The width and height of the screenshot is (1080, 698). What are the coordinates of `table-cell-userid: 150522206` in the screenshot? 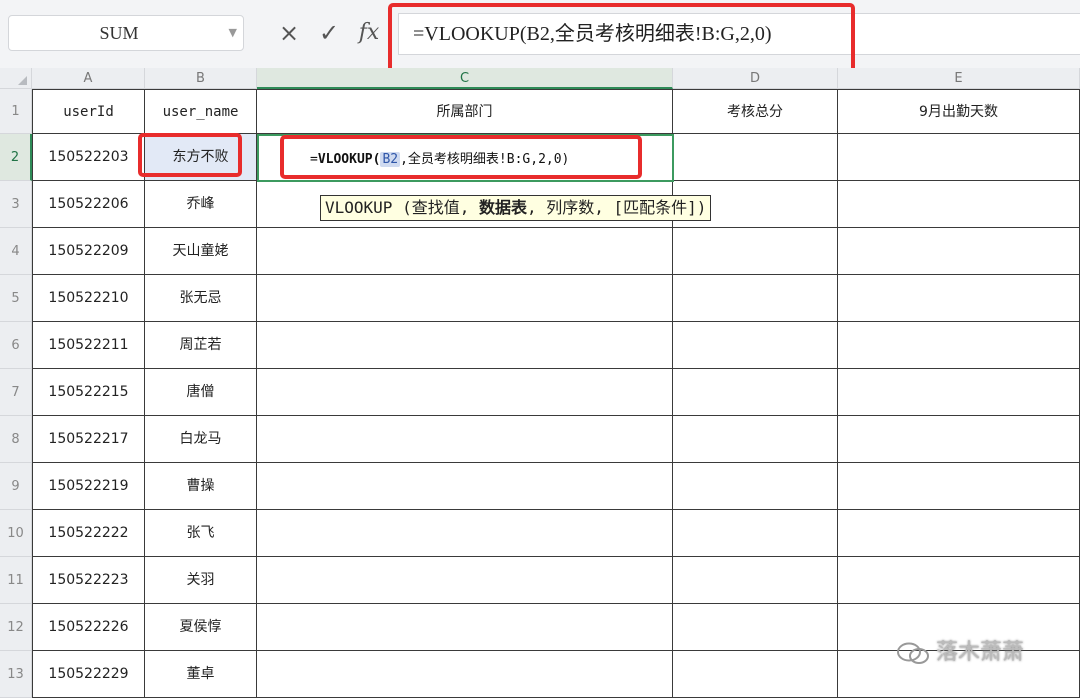 It's located at (88, 204).